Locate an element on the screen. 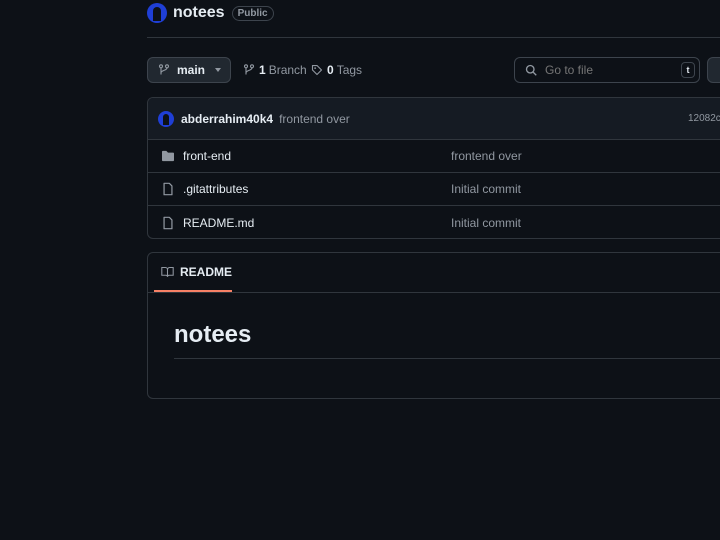  visibility-badge: Public is located at coordinates (252, 13).